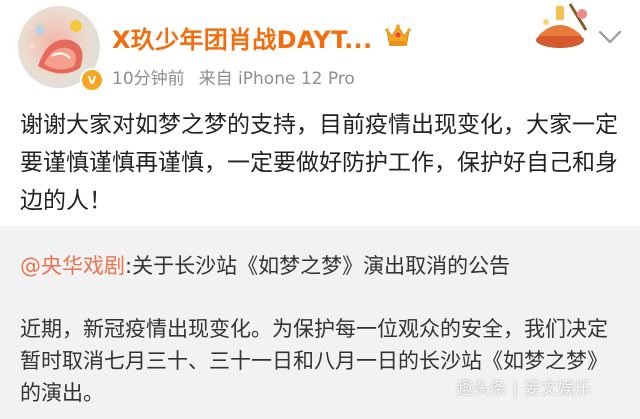 This screenshot has height=419, width=640. I want to click on post-source: 来自 iPhone 12 Pro, so click(277, 79).